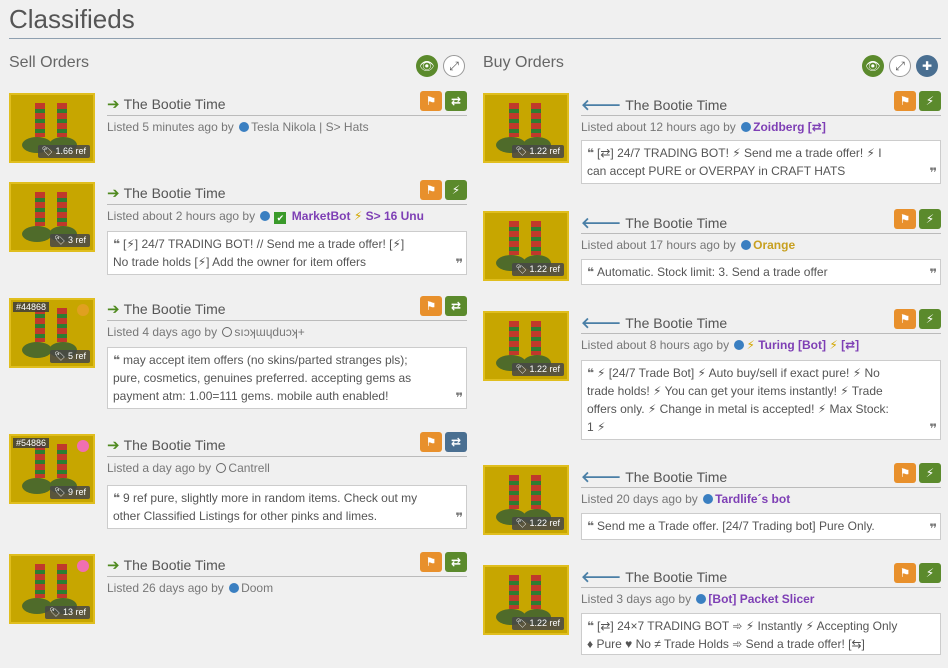  Describe the element at coordinates (52, 469) in the screenshot. I see `item-thumbnail: #54886 🏷 9 ref` at that location.